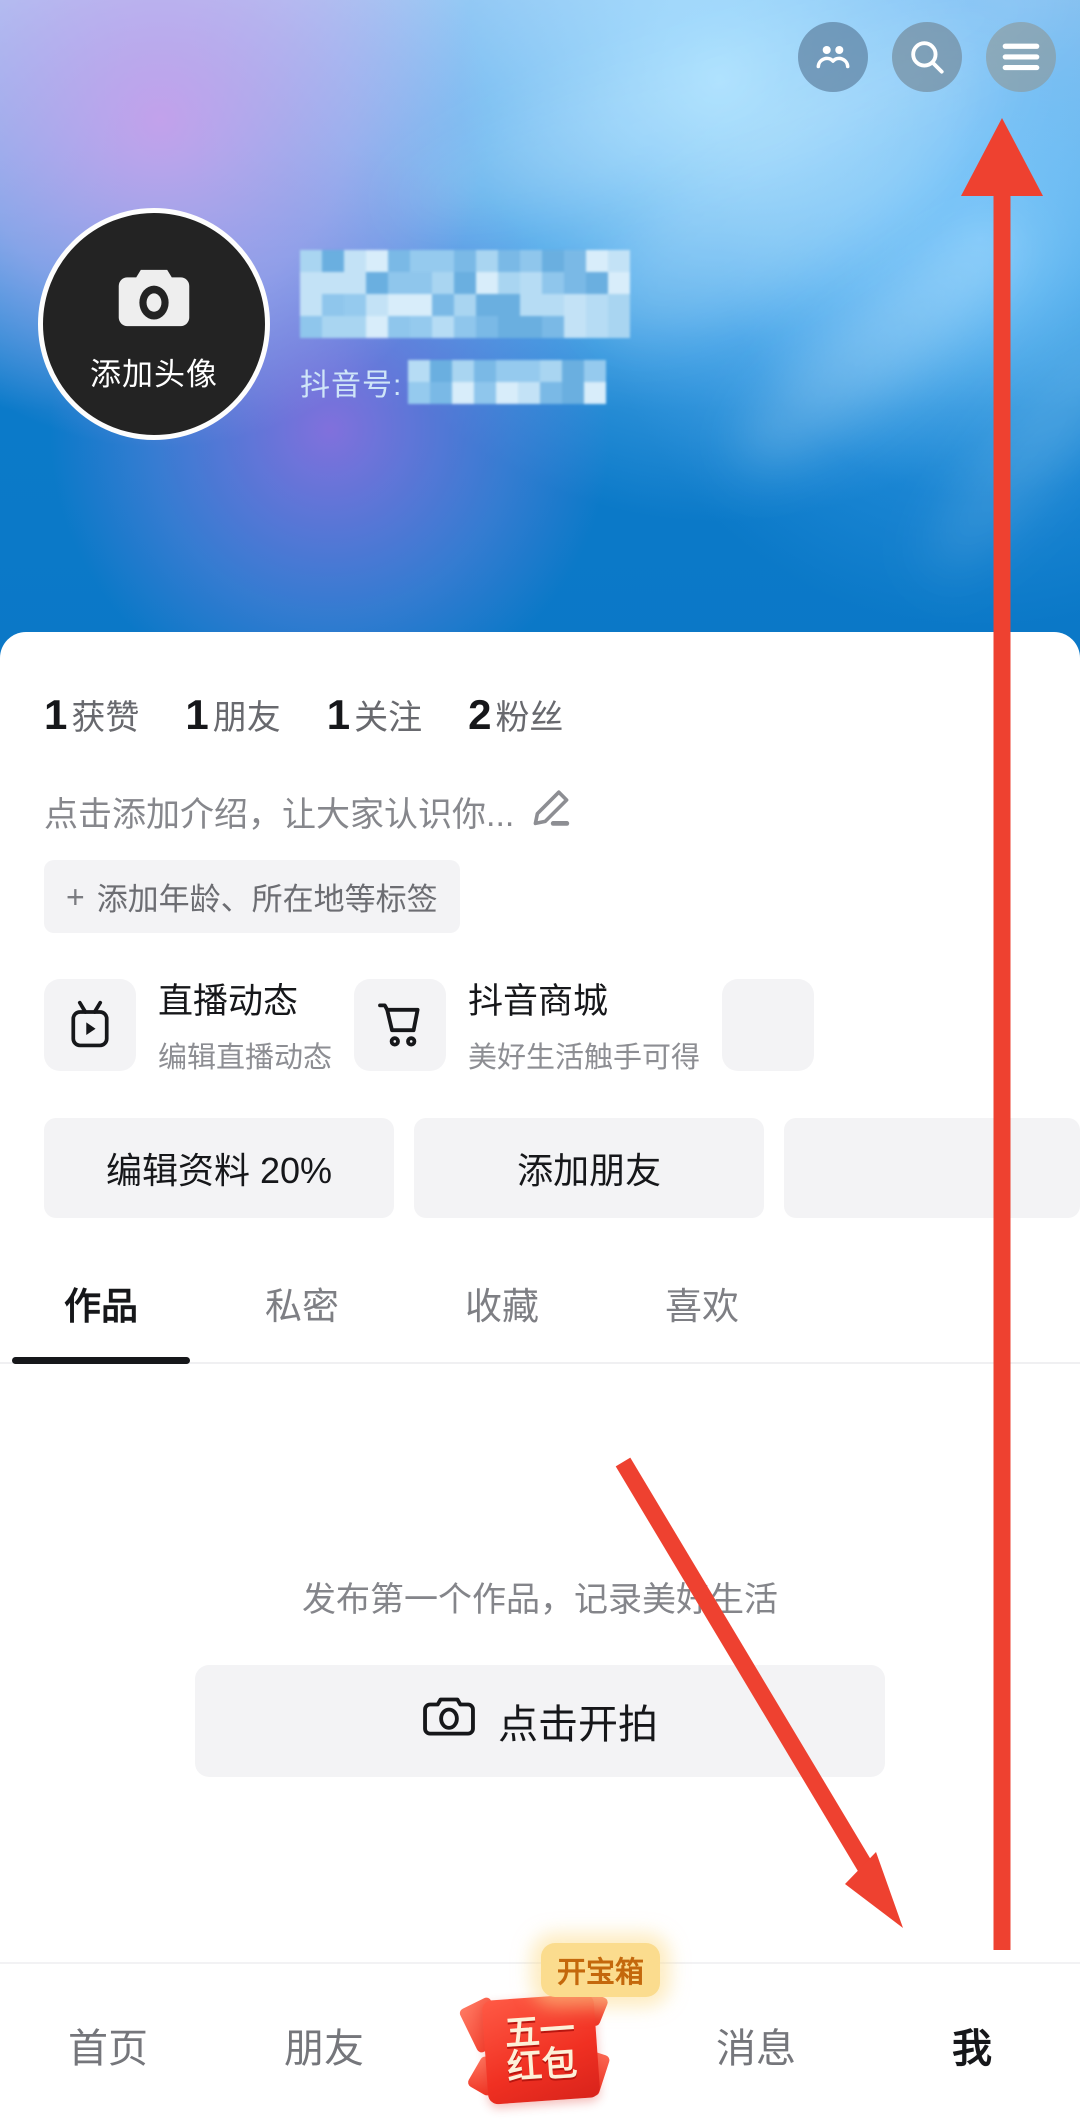  I want to click on content-tabs: 作品 私密 收藏 喜欢, so click(540, 1291).